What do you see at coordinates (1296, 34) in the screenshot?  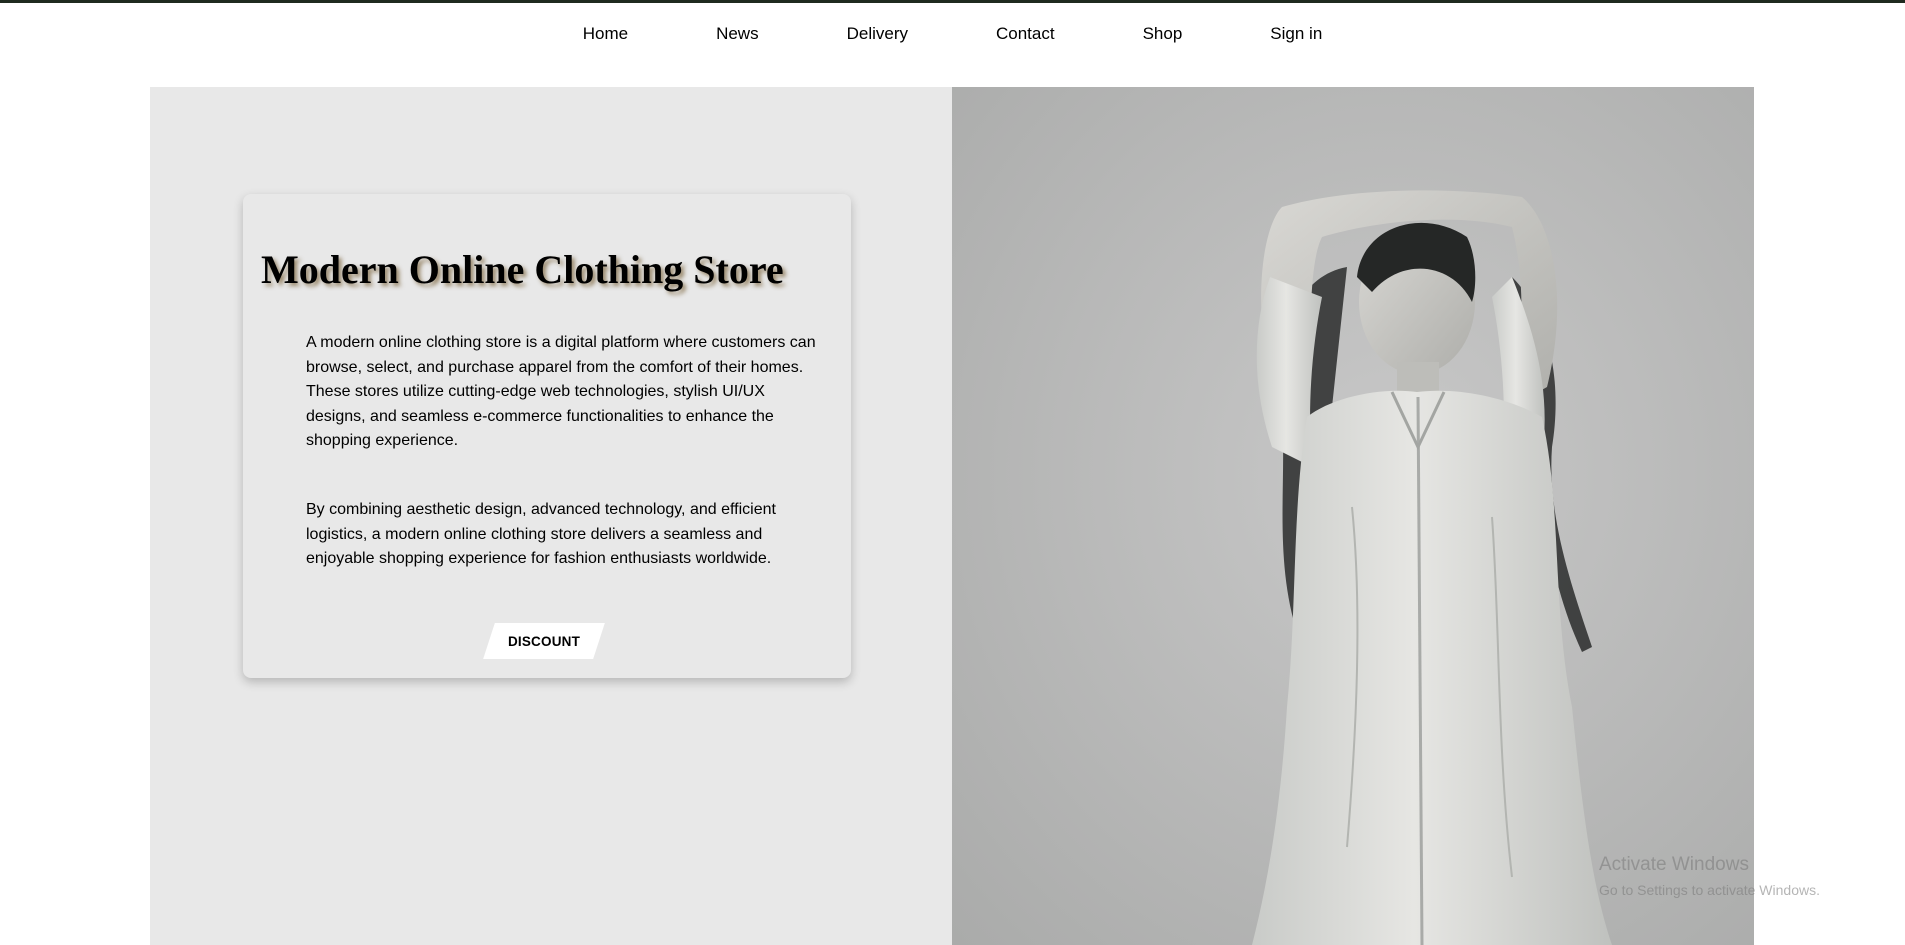 I see `nav-sign-in-link: Sign in` at bounding box center [1296, 34].